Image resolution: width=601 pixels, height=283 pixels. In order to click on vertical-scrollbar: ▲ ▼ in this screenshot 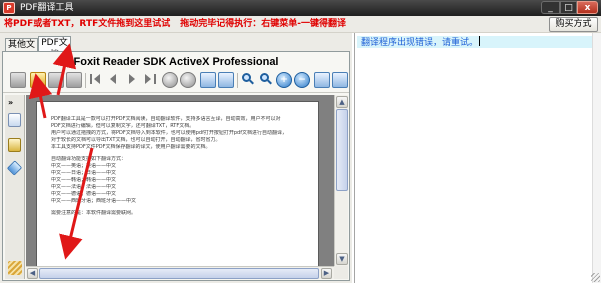, I will do `click(341, 180)`.